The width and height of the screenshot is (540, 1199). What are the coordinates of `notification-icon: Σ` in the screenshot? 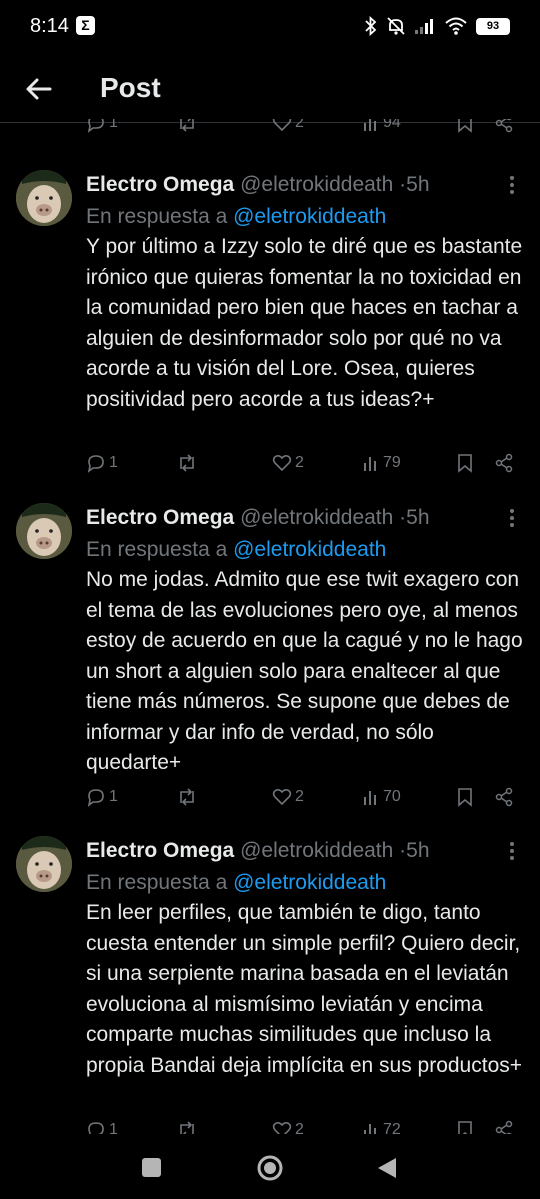 It's located at (85, 25).